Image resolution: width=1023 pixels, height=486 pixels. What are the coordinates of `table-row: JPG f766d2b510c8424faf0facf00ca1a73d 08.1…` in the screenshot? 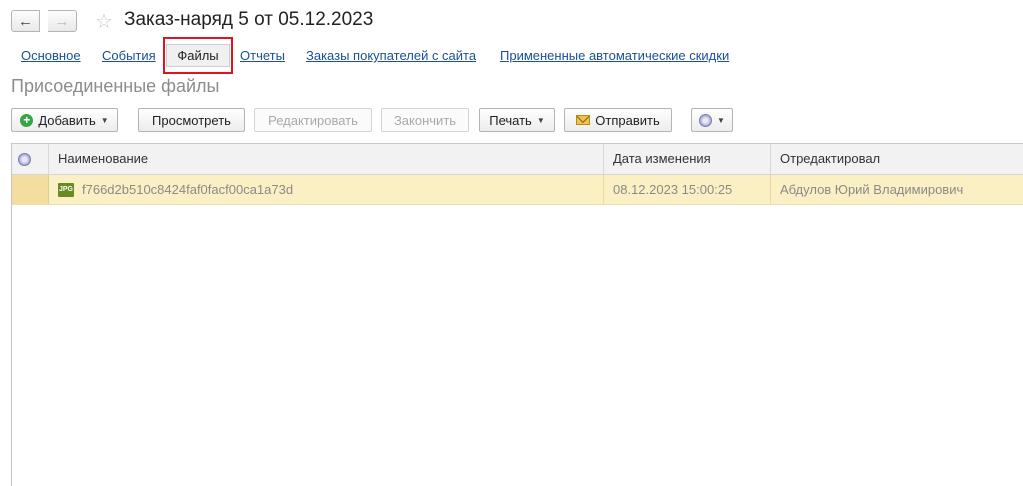 It's located at (517, 190).